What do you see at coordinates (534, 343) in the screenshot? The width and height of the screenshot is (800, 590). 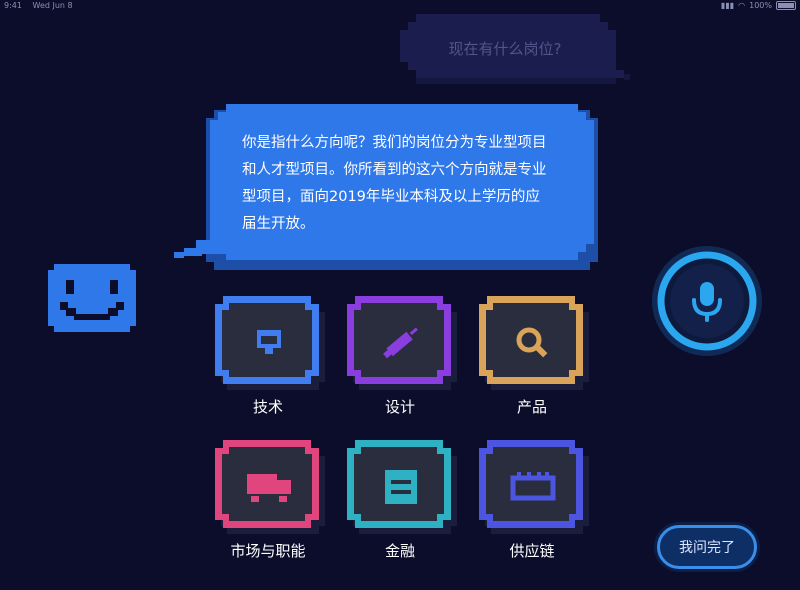 I see `magnifier-icon` at bounding box center [534, 343].